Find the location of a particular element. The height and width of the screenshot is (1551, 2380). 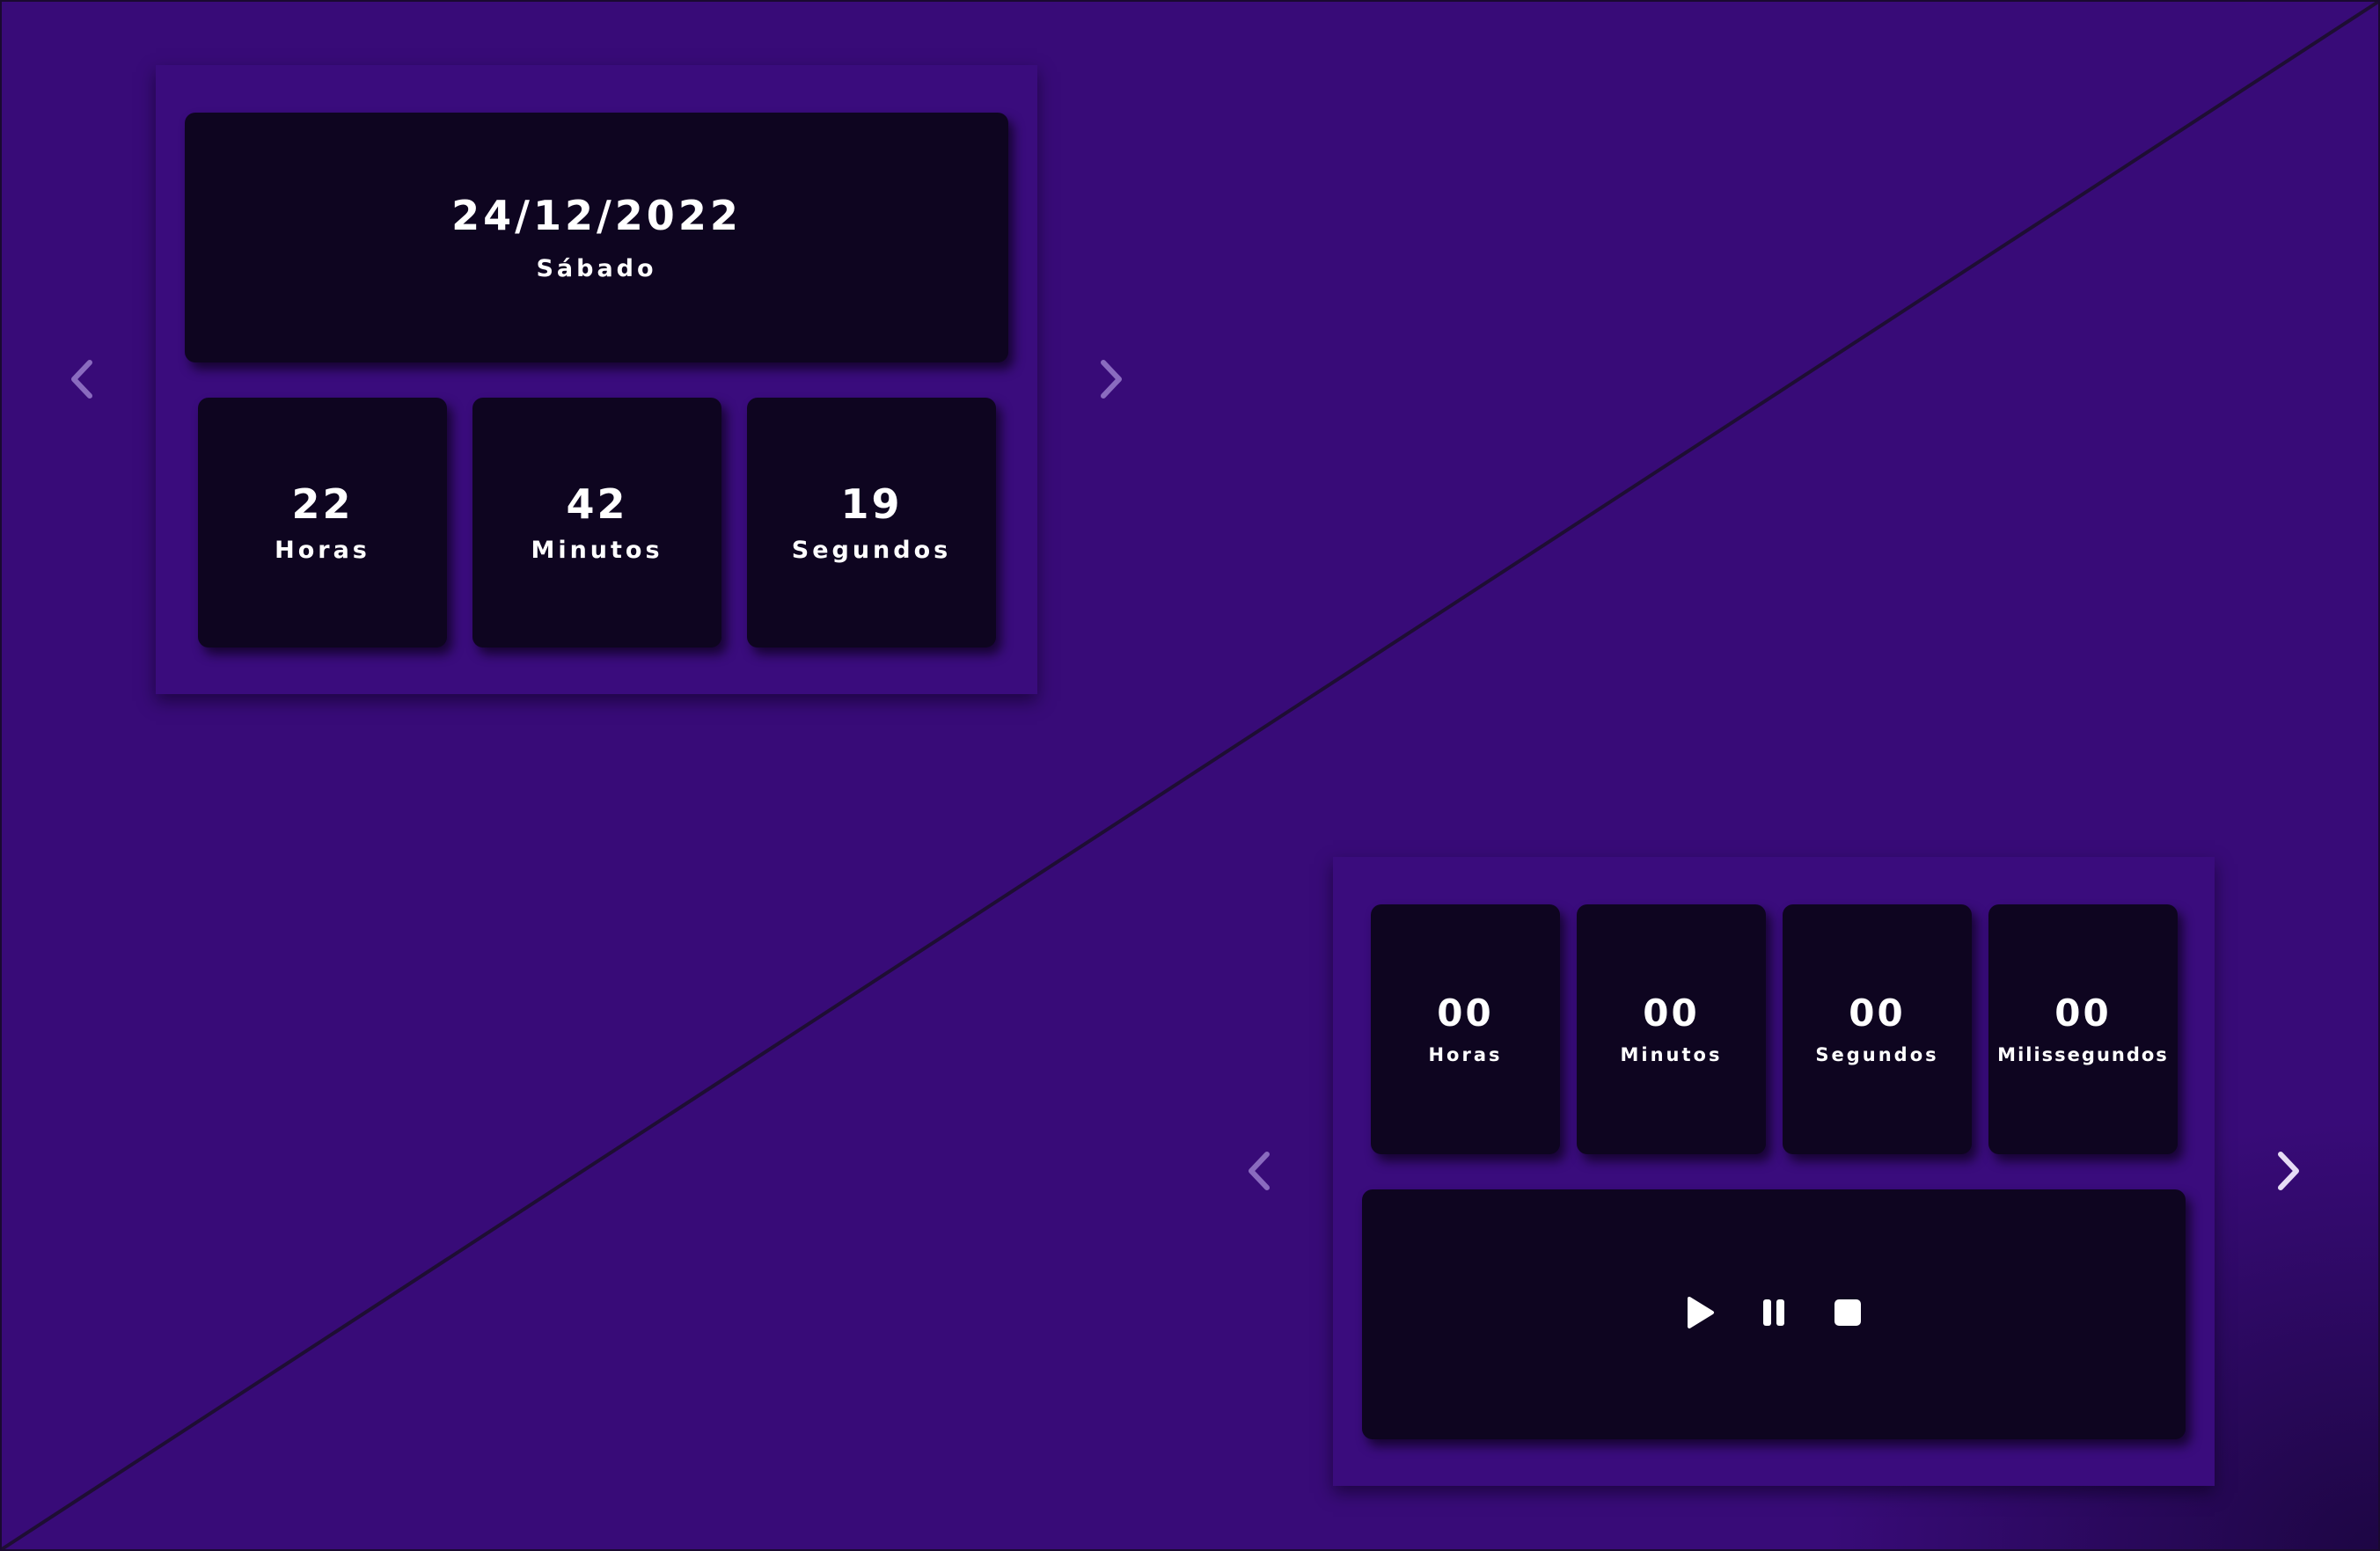

play-icon is located at coordinates (1700, 1314).